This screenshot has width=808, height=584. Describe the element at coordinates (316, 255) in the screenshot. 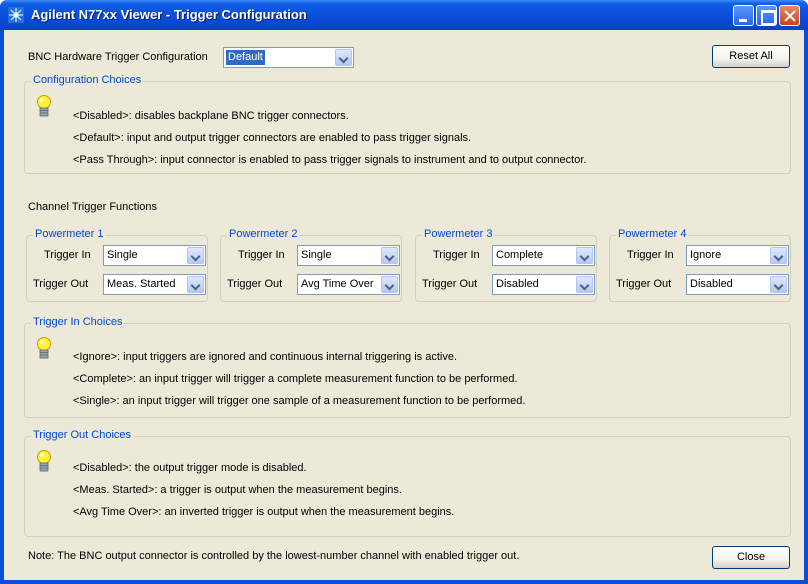

I see `powermeter-2-trigger-in-value: Single` at that location.